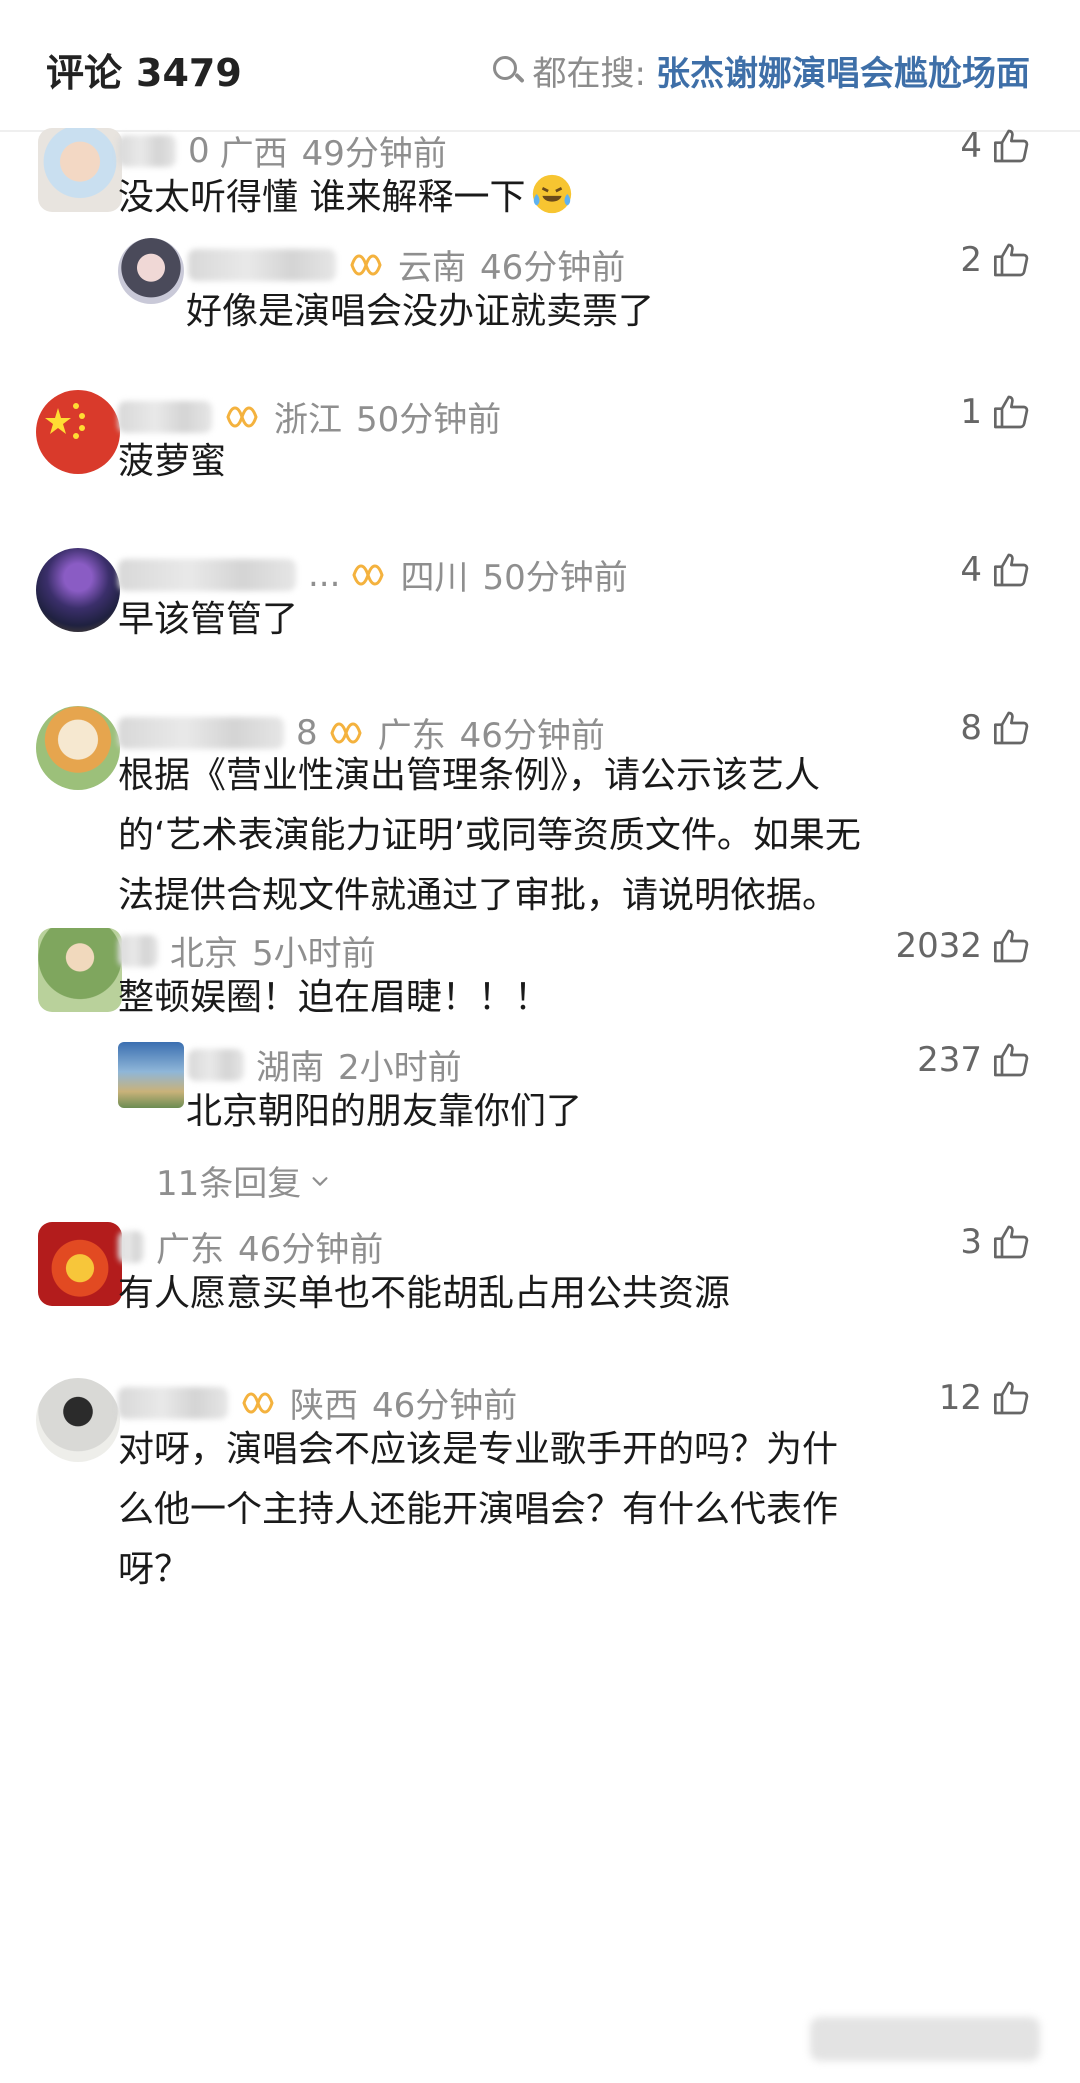 The width and height of the screenshot is (1080, 2083). Describe the element at coordinates (843, 70) in the screenshot. I see `hot-search-query: 张杰谢娜演唱会尴尬场面` at that location.